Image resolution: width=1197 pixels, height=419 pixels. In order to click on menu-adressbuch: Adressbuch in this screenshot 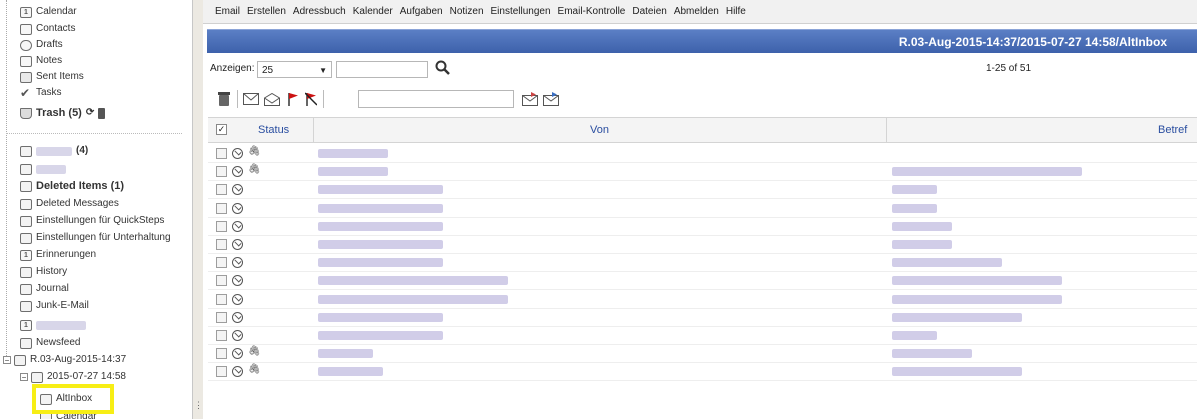, I will do `click(319, 11)`.